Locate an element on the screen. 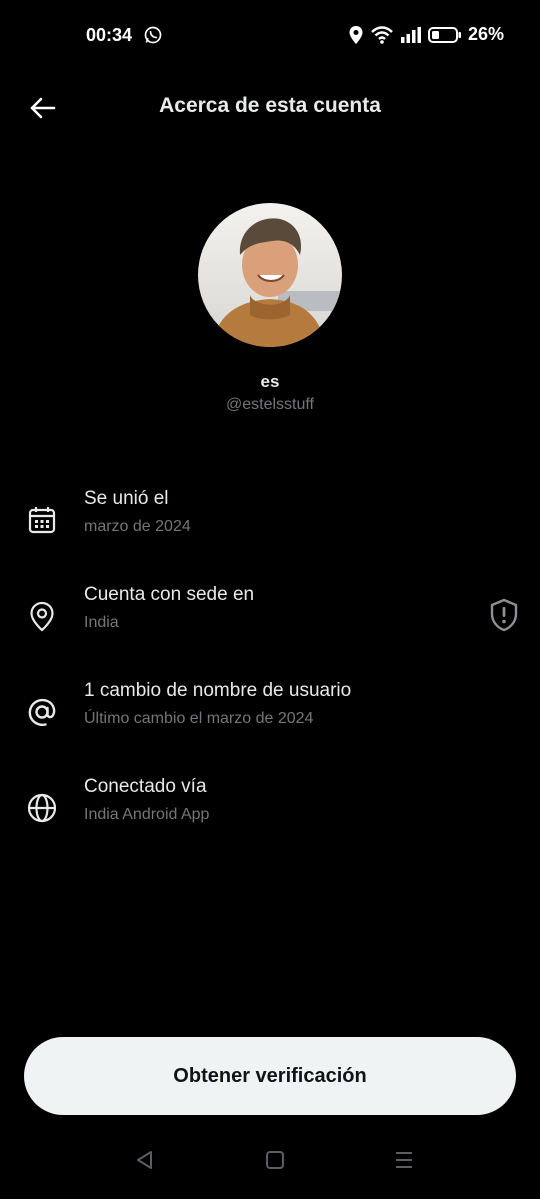 The width and height of the screenshot is (540, 1199). battery-percent: 26% is located at coordinates (485, 34).